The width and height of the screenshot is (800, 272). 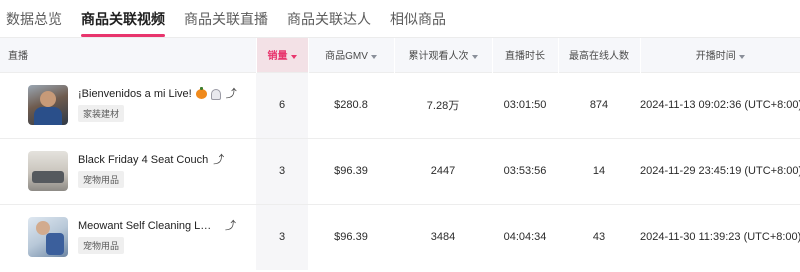 What do you see at coordinates (599, 170) in the screenshot?
I see `peak-online-value: 14` at bounding box center [599, 170].